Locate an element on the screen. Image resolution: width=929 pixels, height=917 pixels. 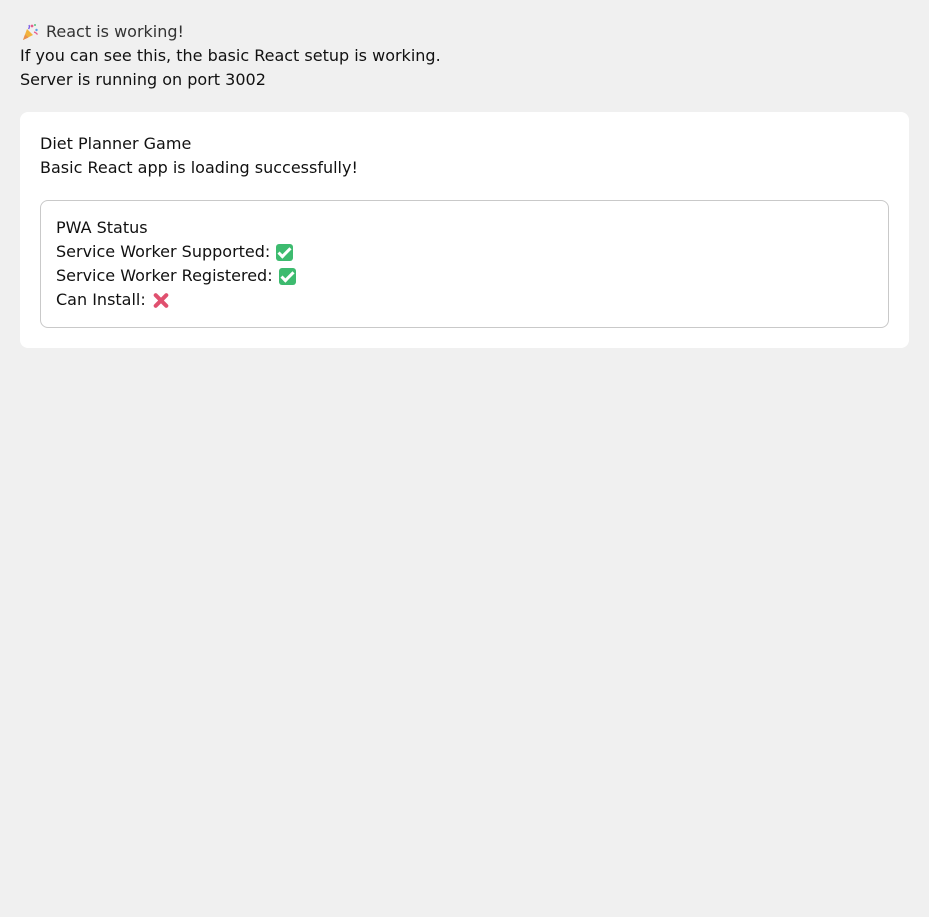
pwa-status-title: PWA Status is located at coordinates (102, 227).